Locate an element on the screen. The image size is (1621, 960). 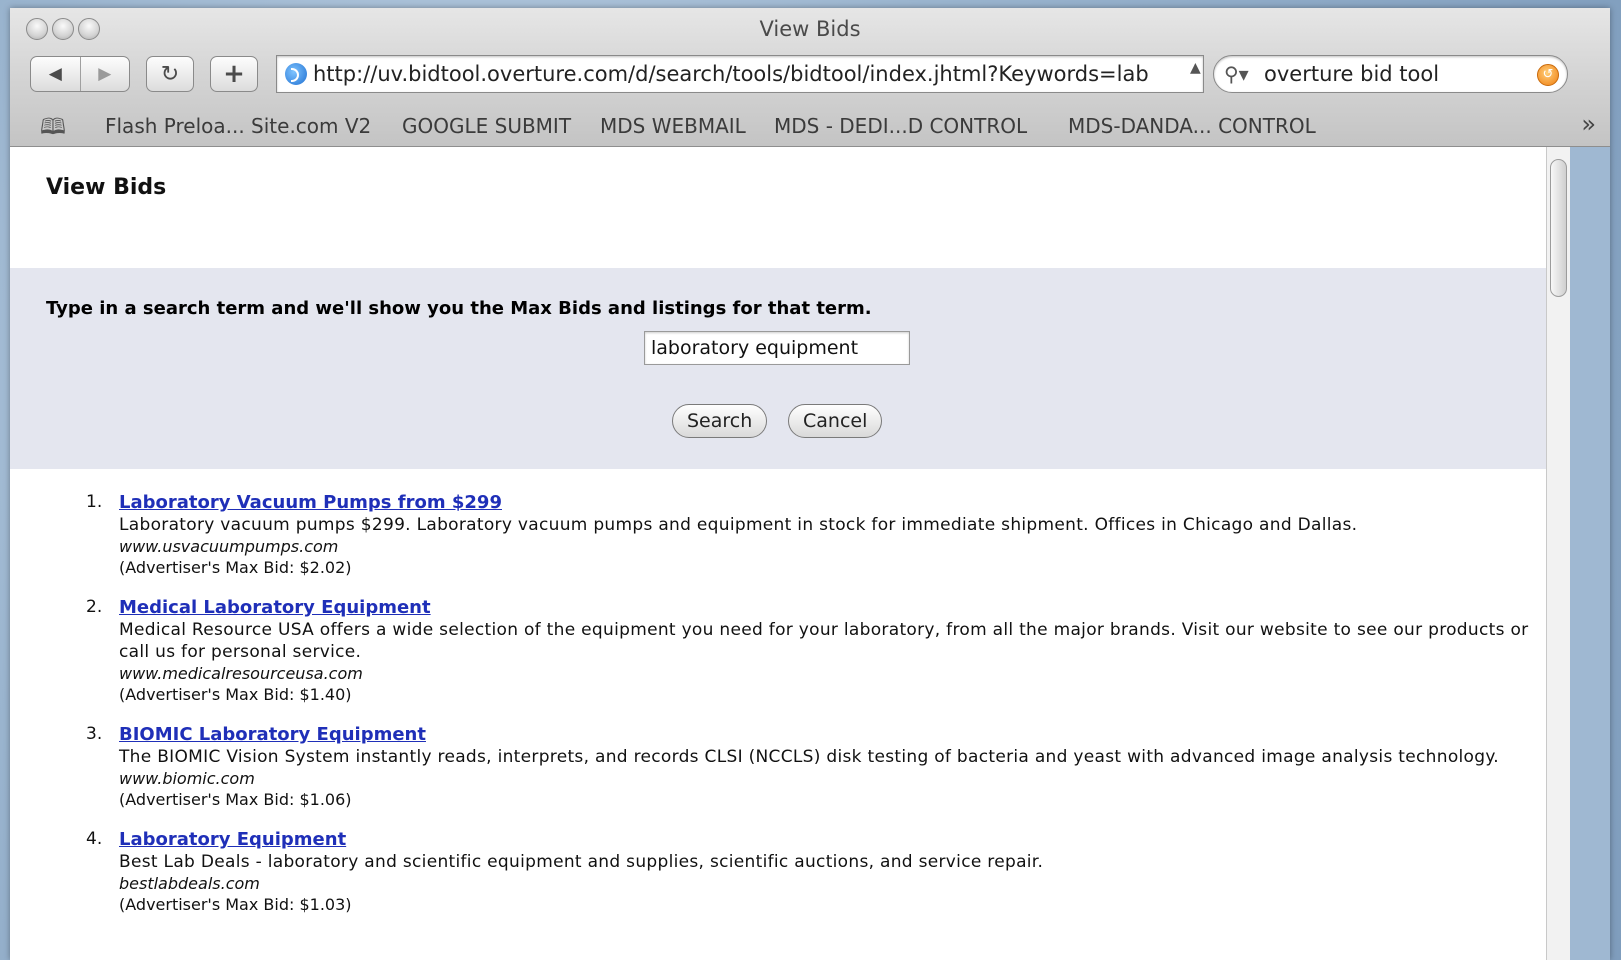
plus-icon: + is located at coordinates (234, 74).